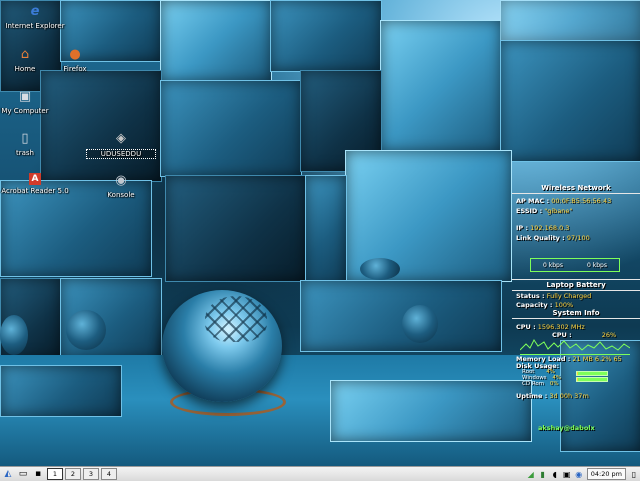 Image resolution: width=640 pixels, height=481 pixels. Describe the element at coordinates (579, 474) in the screenshot. I see `update-tray-icon: ◉` at that location.